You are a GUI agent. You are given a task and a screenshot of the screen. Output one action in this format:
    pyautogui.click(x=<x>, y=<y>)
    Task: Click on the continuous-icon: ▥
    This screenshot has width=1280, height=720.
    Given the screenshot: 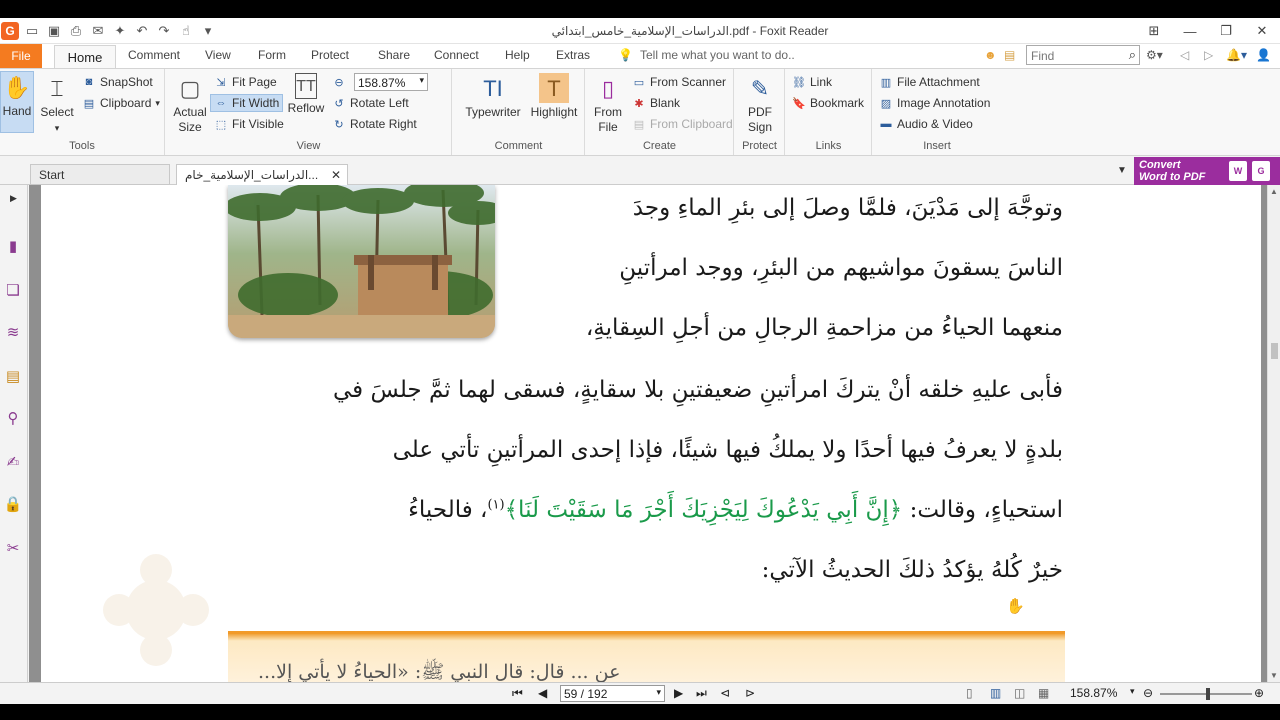 What is the action you would take?
    pyautogui.click(x=995, y=693)
    